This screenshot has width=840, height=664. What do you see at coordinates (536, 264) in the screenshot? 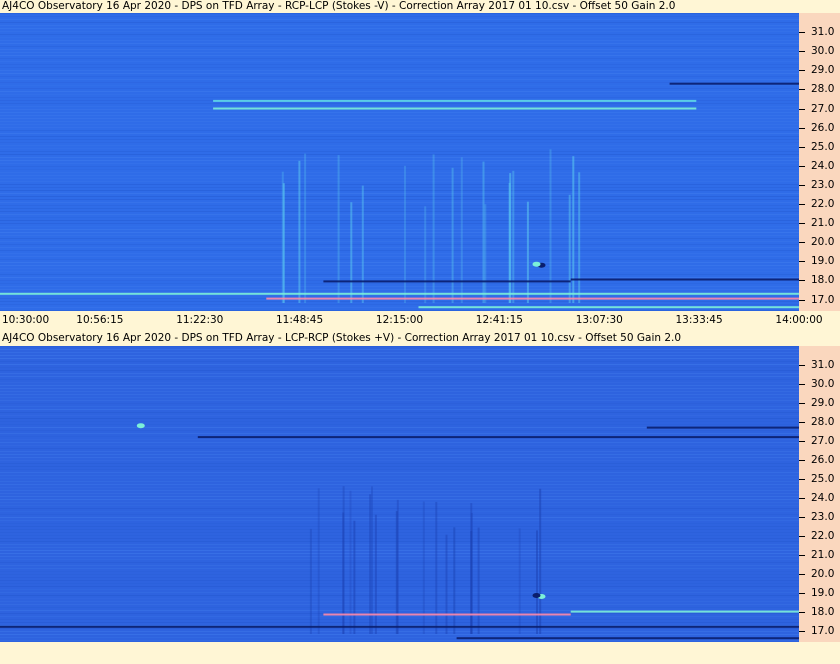
I see `signal-spot` at bounding box center [536, 264].